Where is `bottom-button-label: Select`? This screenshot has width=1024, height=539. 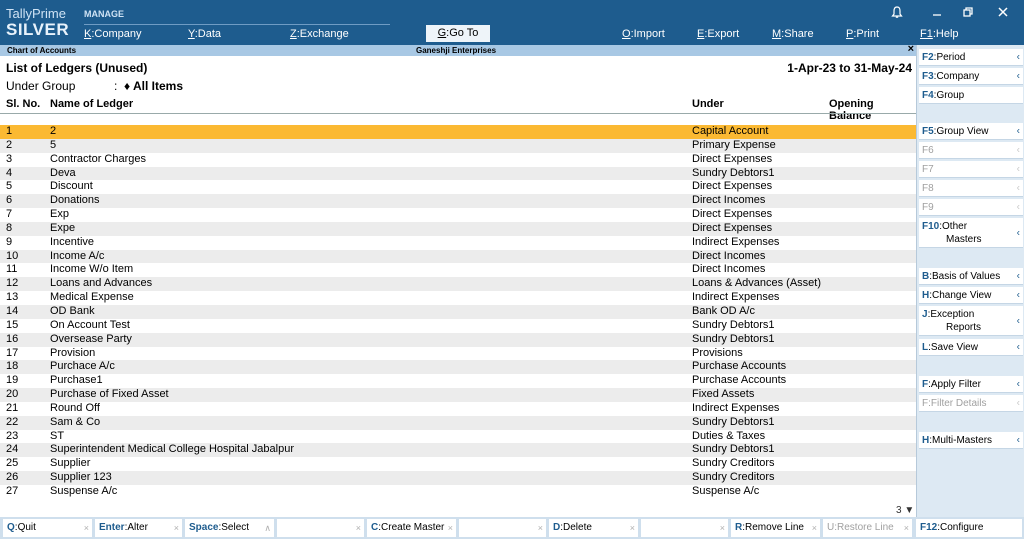 bottom-button-label: Select is located at coordinates (235, 527).